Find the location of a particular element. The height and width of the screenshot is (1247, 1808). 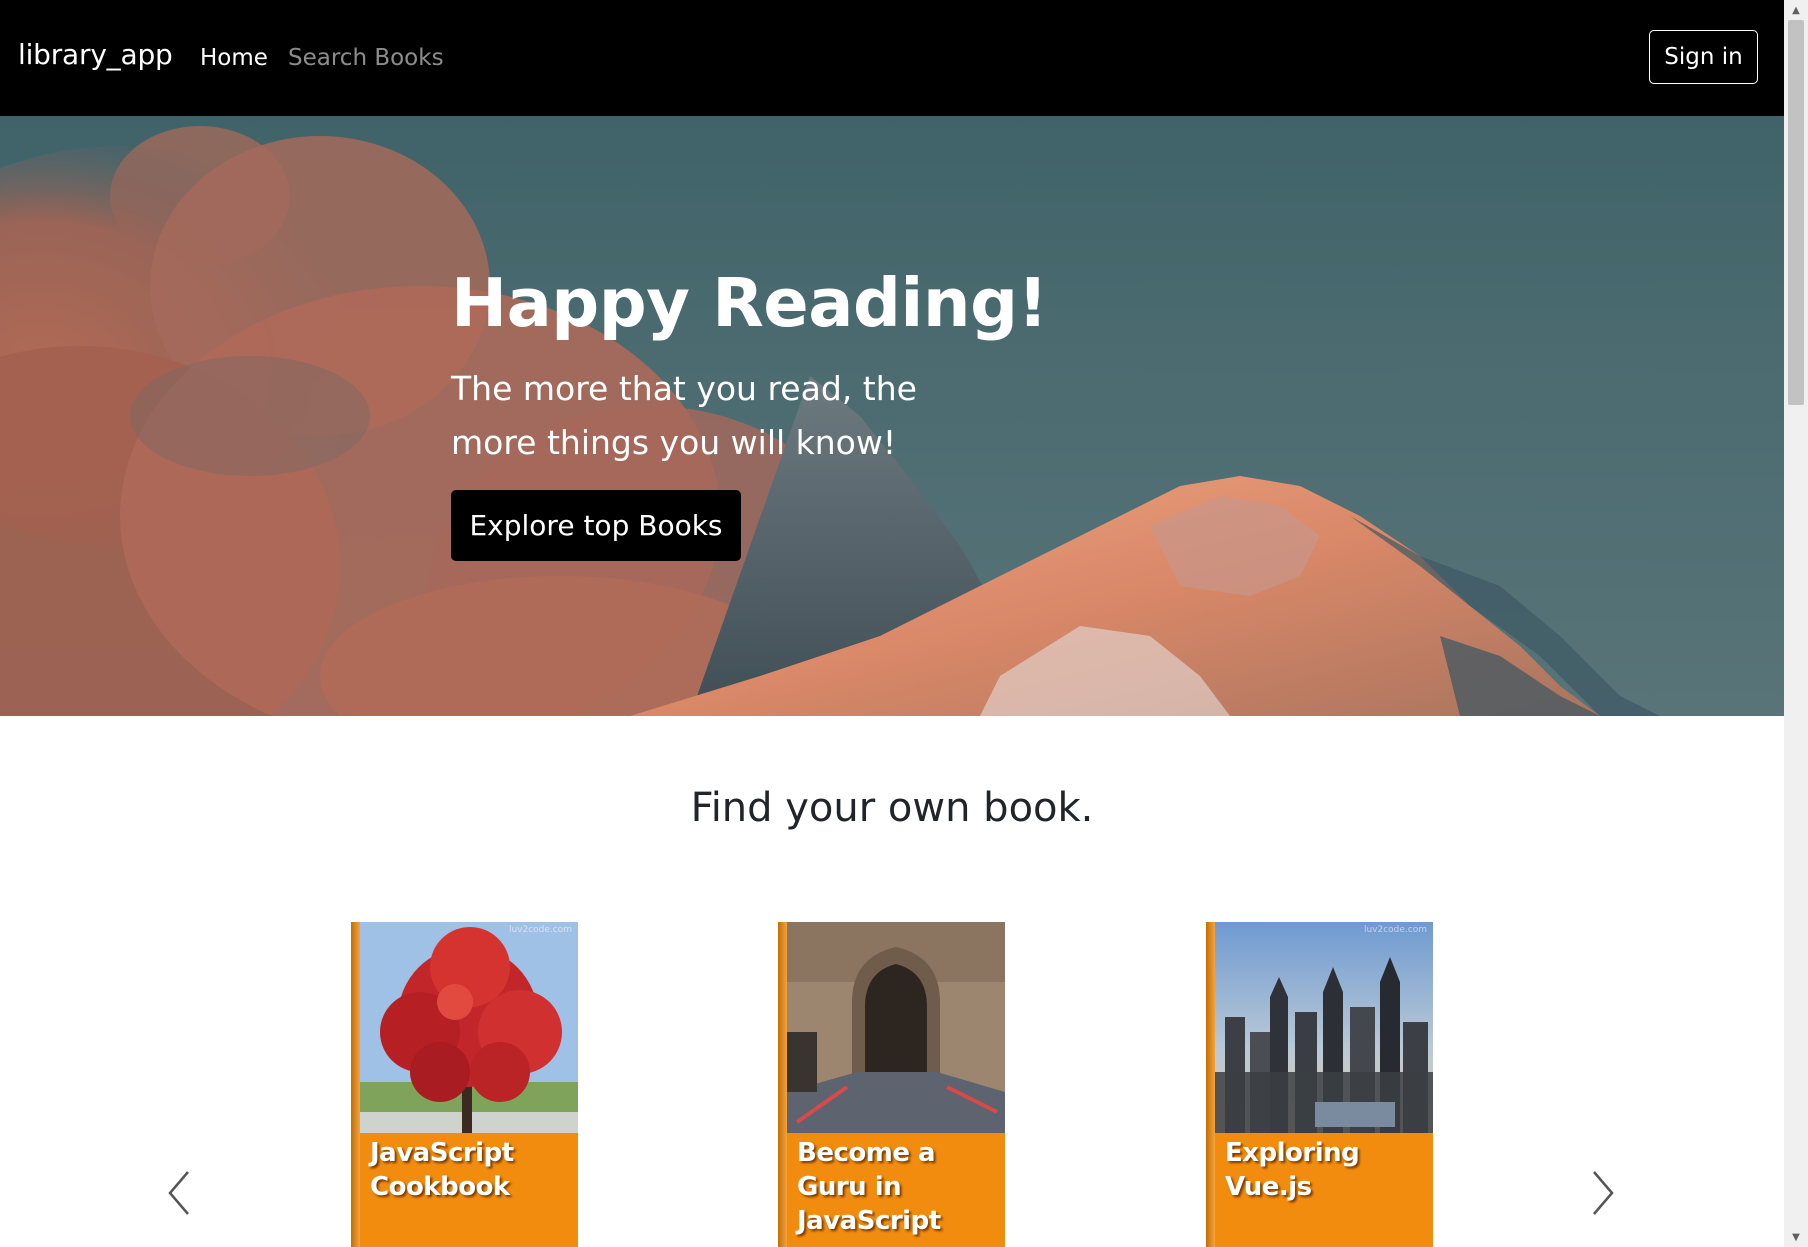

scrollbar-thumb is located at coordinates (1796, 212).